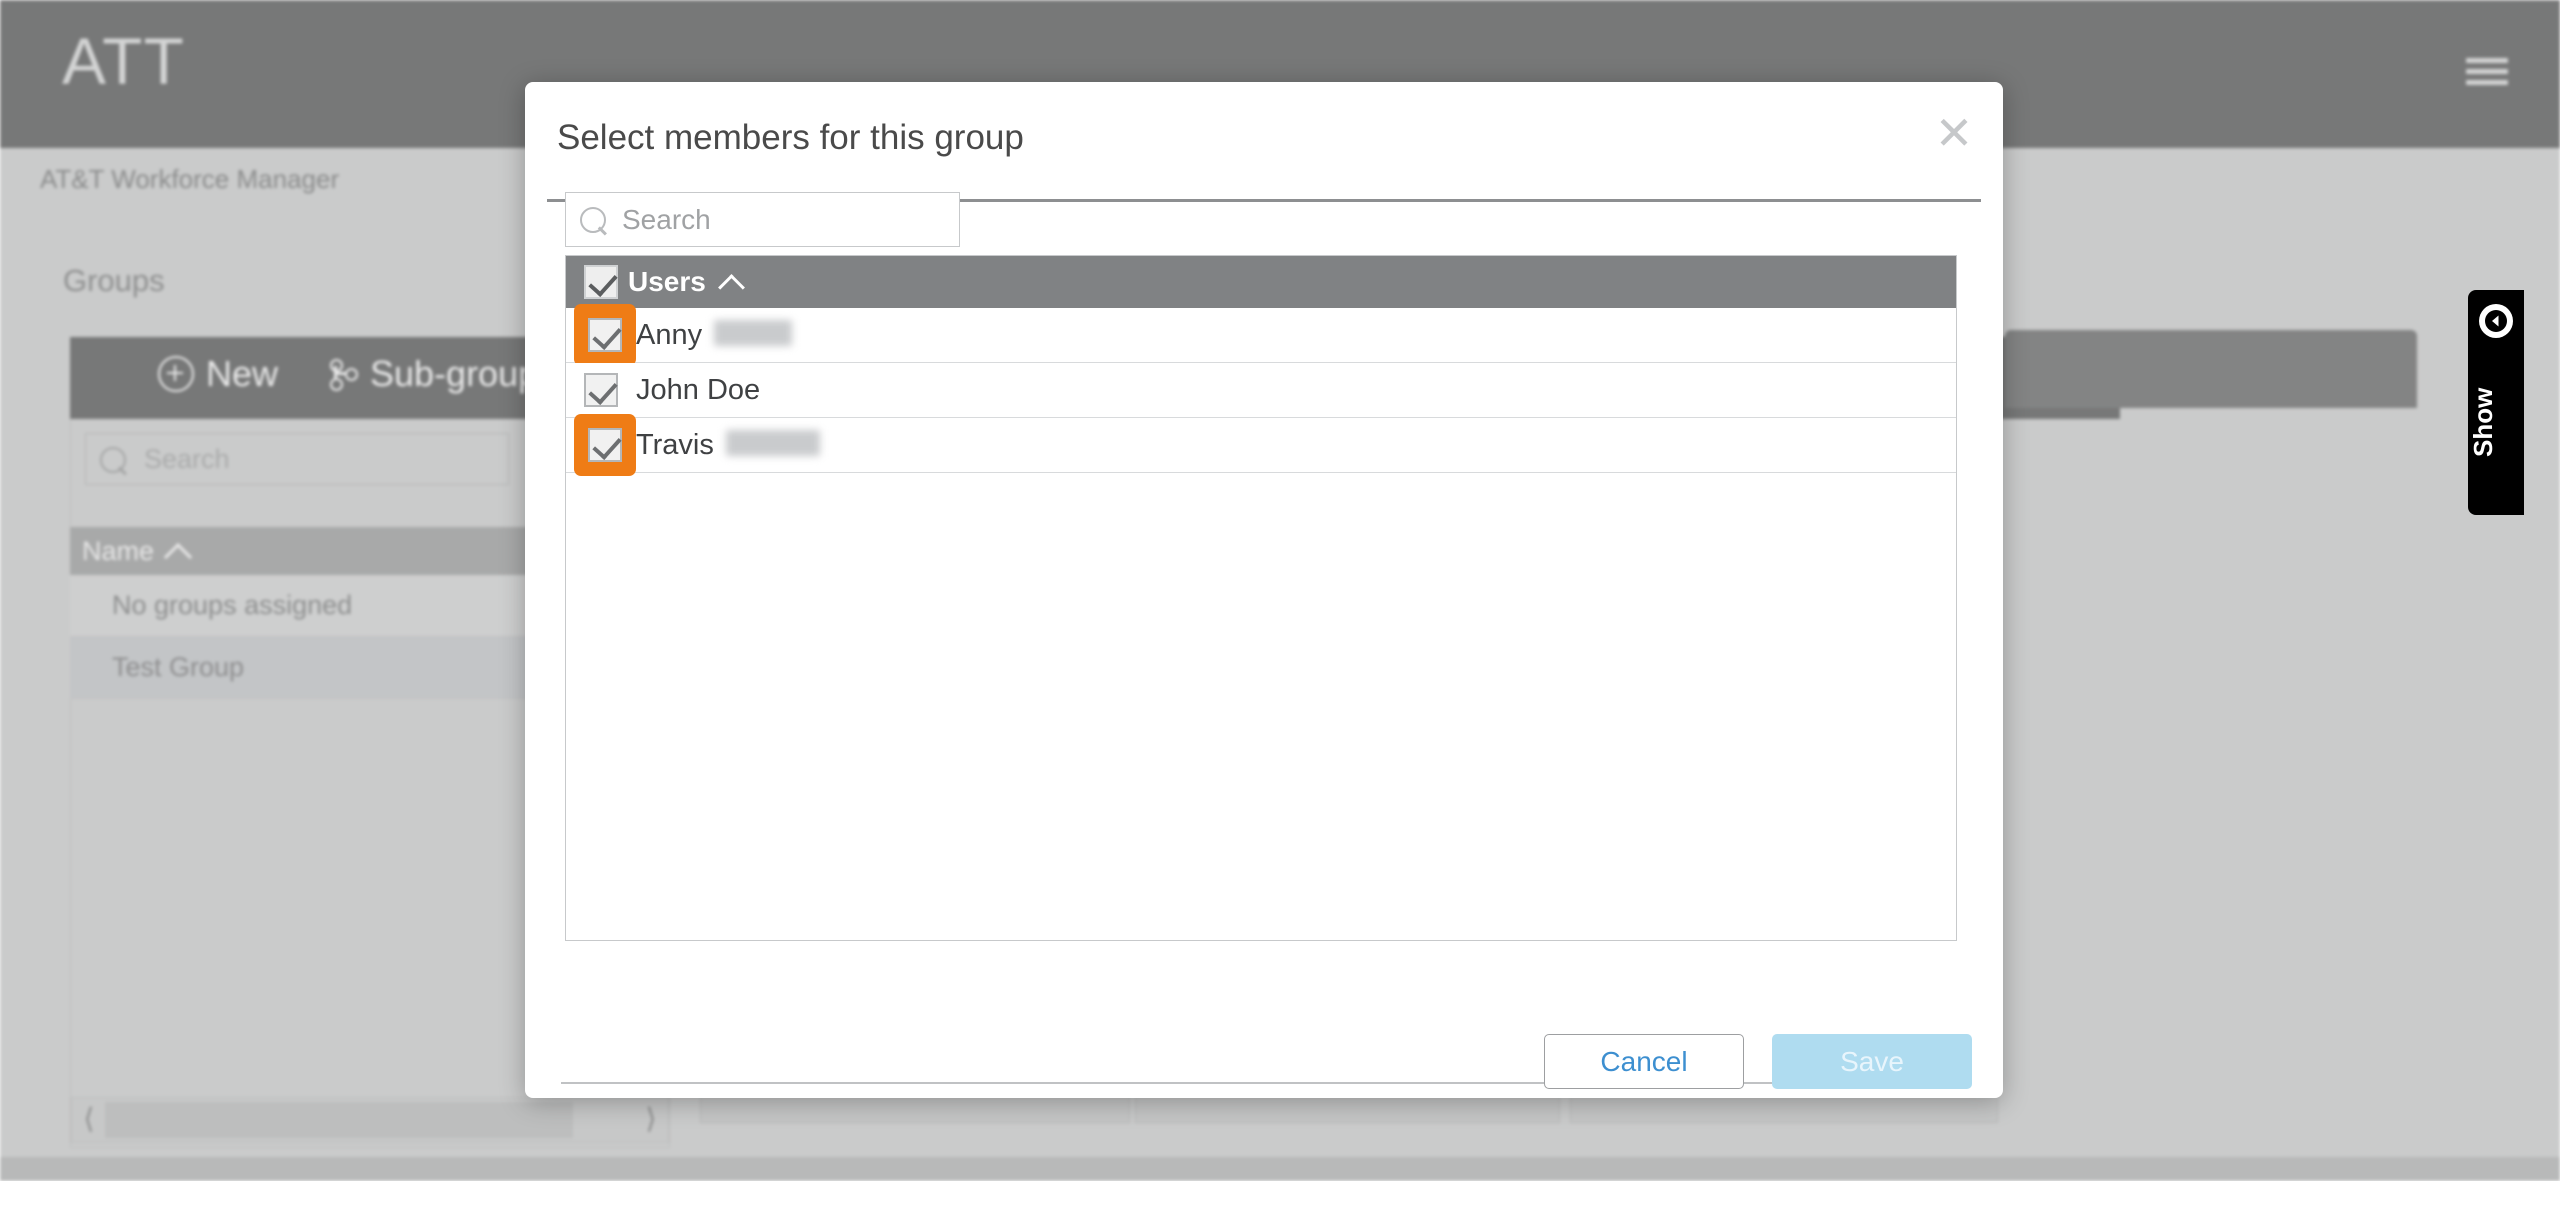  I want to click on new-group-label: New, so click(242, 373).